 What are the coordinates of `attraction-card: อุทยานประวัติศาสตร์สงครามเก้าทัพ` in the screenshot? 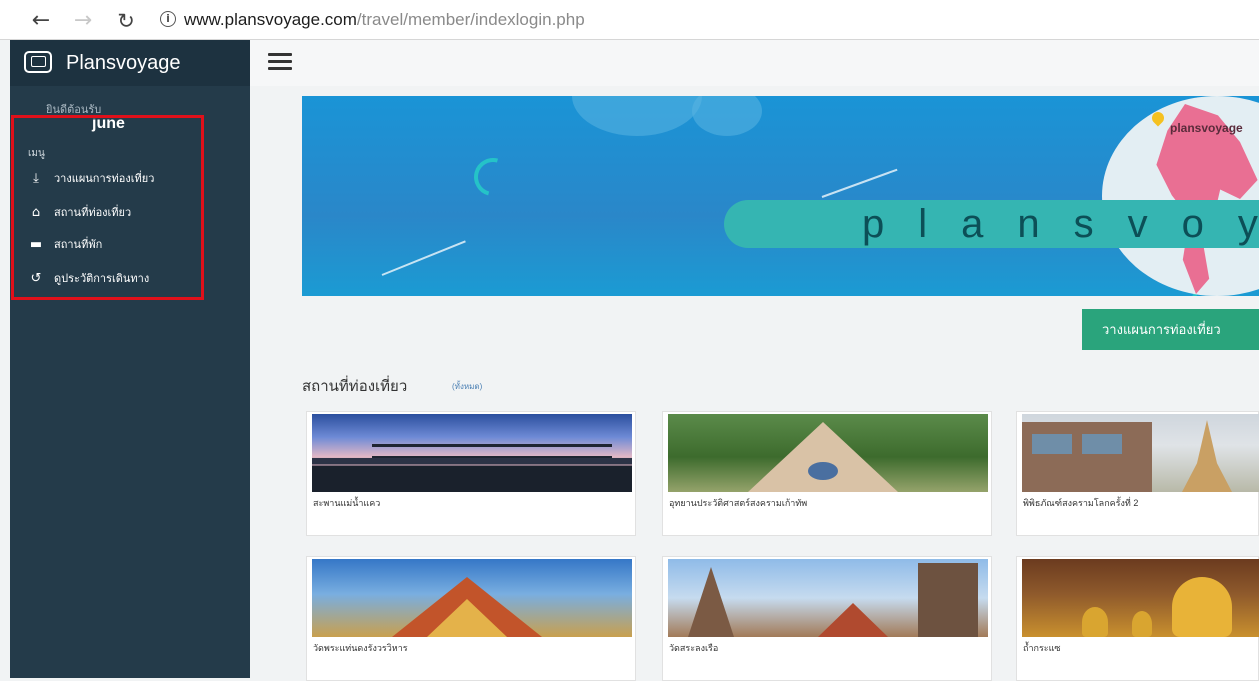 It's located at (827, 473).